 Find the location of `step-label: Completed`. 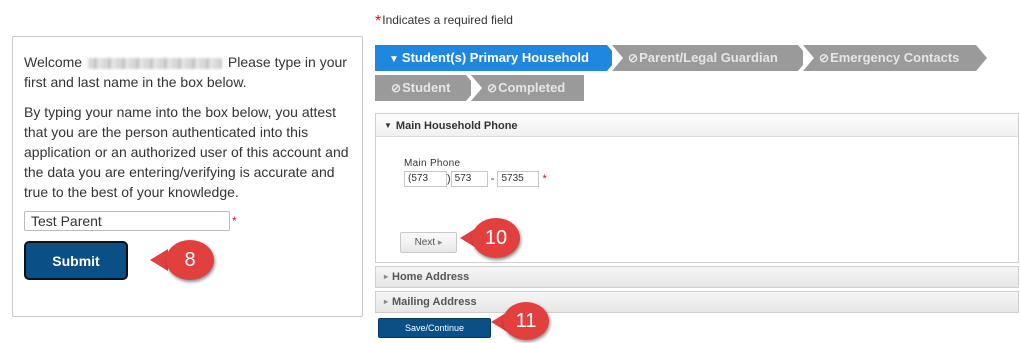

step-label: Completed is located at coordinates (532, 87).